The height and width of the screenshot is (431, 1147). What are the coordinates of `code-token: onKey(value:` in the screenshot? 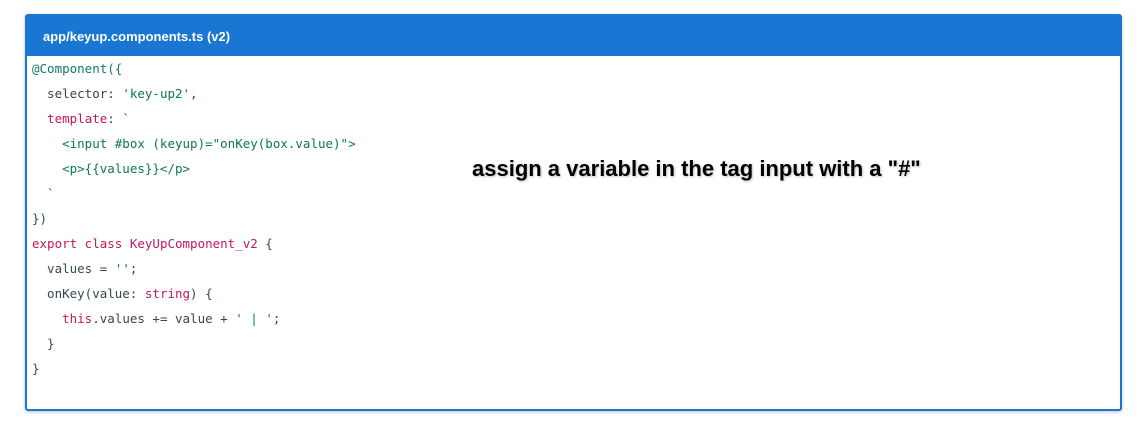 It's located at (88, 293).